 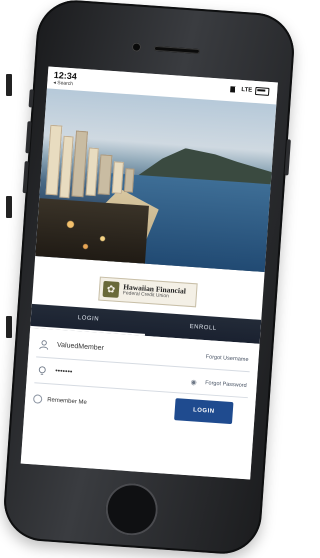 What do you see at coordinates (63, 83) in the screenshot?
I see `back-to-search-link: ◂ Search` at bounding box center [63, 83].